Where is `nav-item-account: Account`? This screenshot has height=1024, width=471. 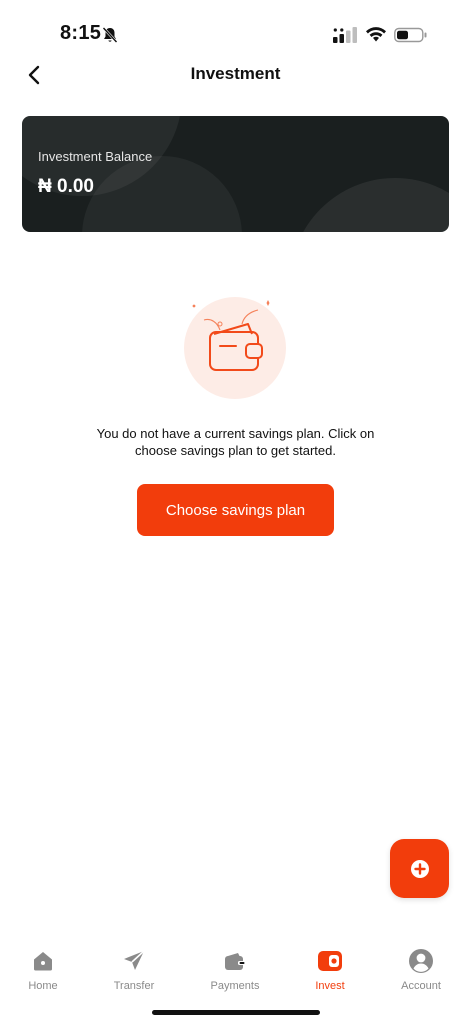 nav-item-account: Account is located at coordinates (421, 970).